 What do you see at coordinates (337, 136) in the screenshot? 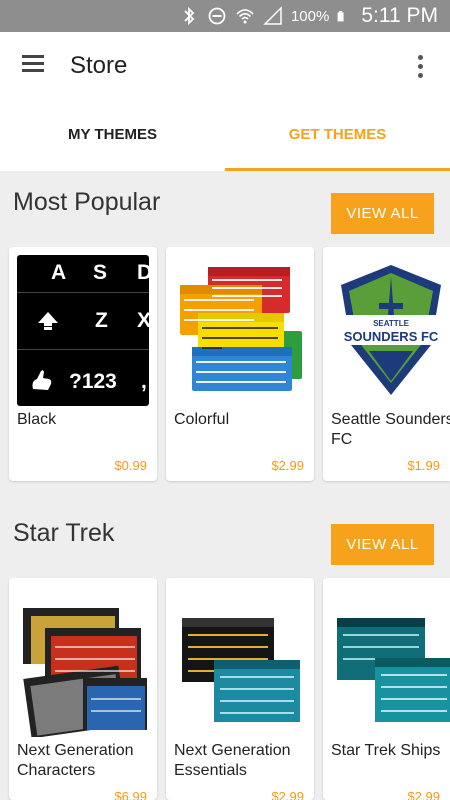
I see `tab-get-themes: GET THEMES` at bounding box center [337, 136].